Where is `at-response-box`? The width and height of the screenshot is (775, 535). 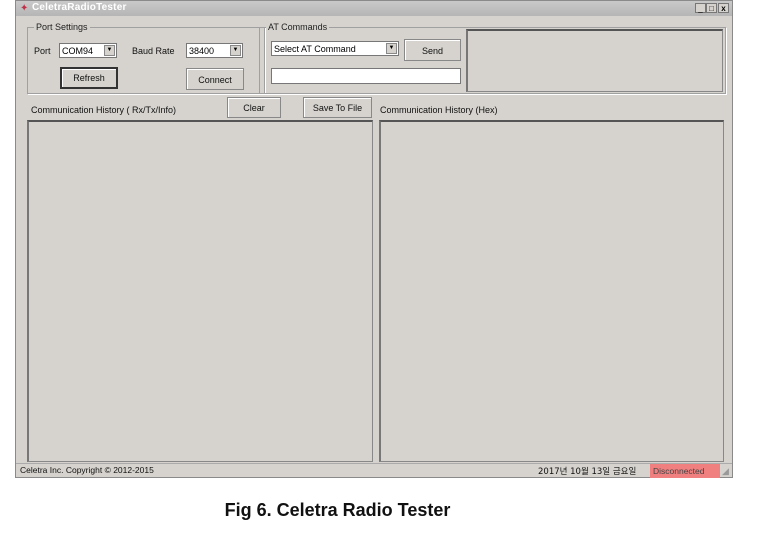
at-response-box is located at coordinates (594, 60).